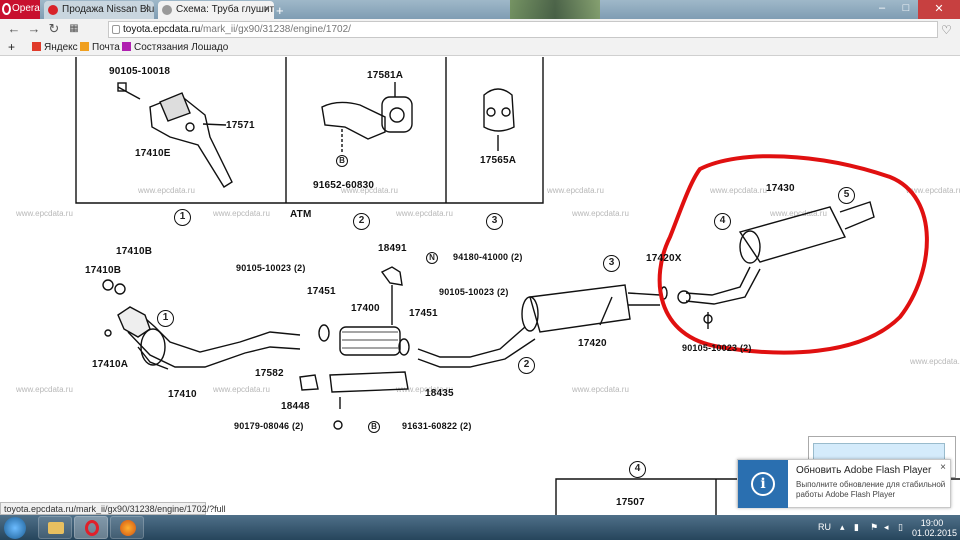  I want to click on callout-circle: 5, so click(846, 195).